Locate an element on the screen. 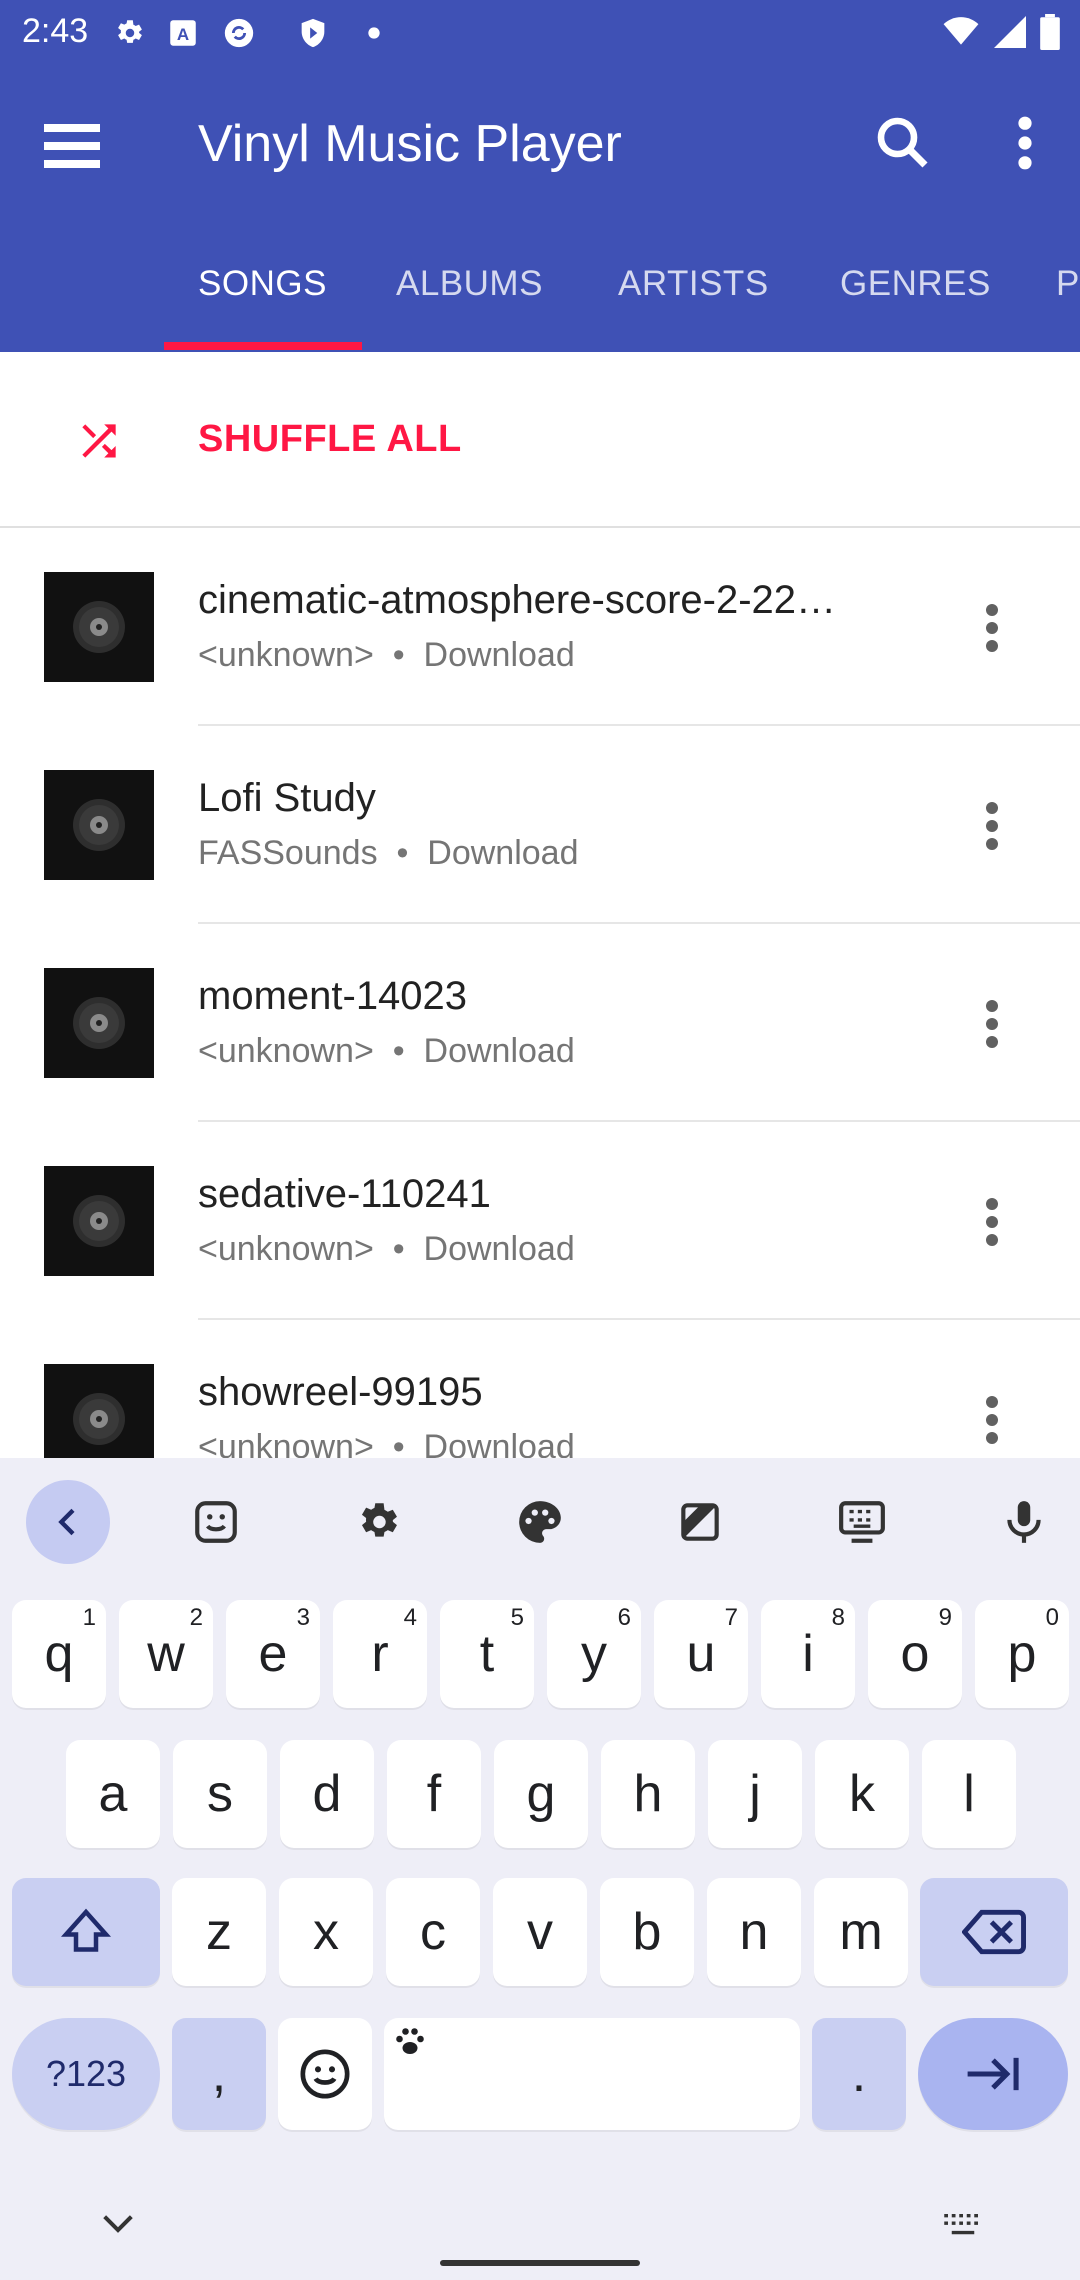 Image resolution: width=1080 pixels, height=2280 pixels. song-artist: FASSounds is located at coordinates (288, 853).